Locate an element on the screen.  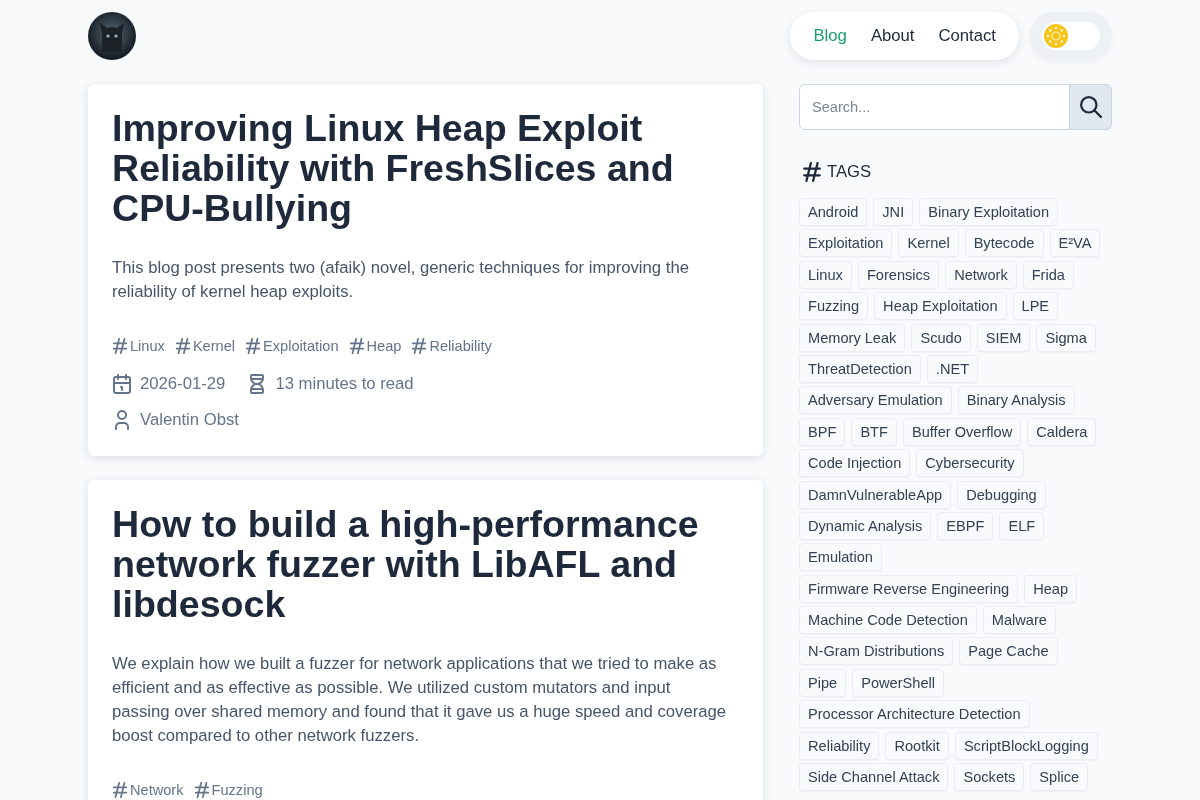
tag-link: JNI is located at coordinates (893, 212).